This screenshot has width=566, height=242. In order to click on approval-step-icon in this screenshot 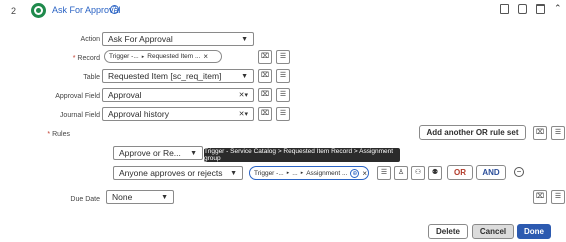, I will do `click(38, 10)`.